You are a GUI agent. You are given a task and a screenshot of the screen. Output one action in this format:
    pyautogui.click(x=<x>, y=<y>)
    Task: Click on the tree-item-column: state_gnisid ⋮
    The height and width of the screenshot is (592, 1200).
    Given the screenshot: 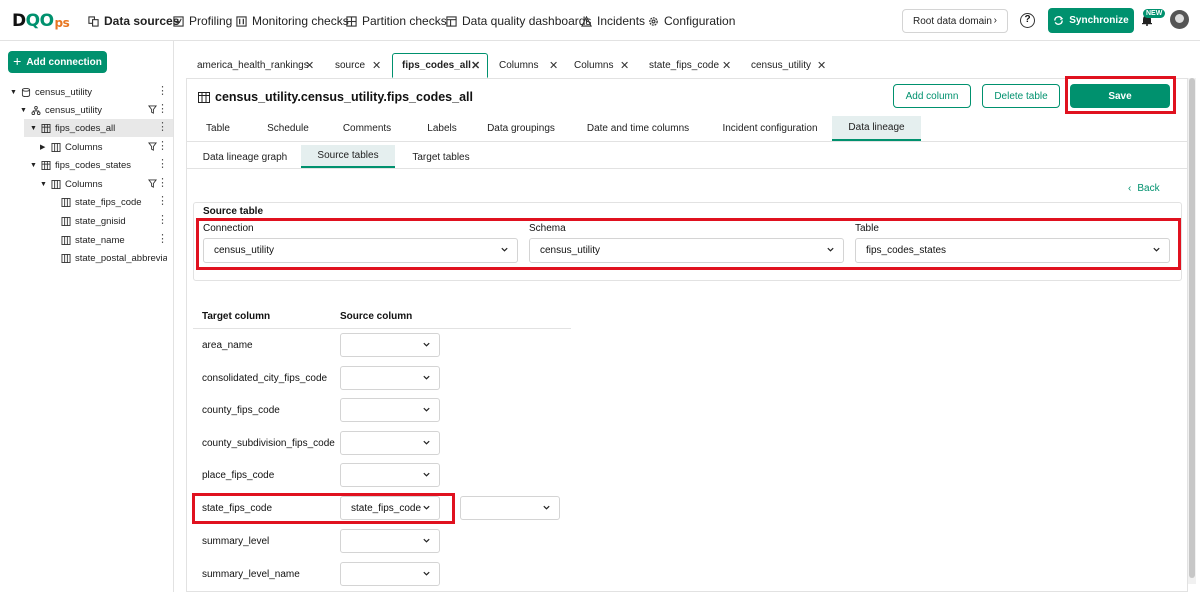 What is the action you would take?
    pyautogui.click(x=86, y=221)
    